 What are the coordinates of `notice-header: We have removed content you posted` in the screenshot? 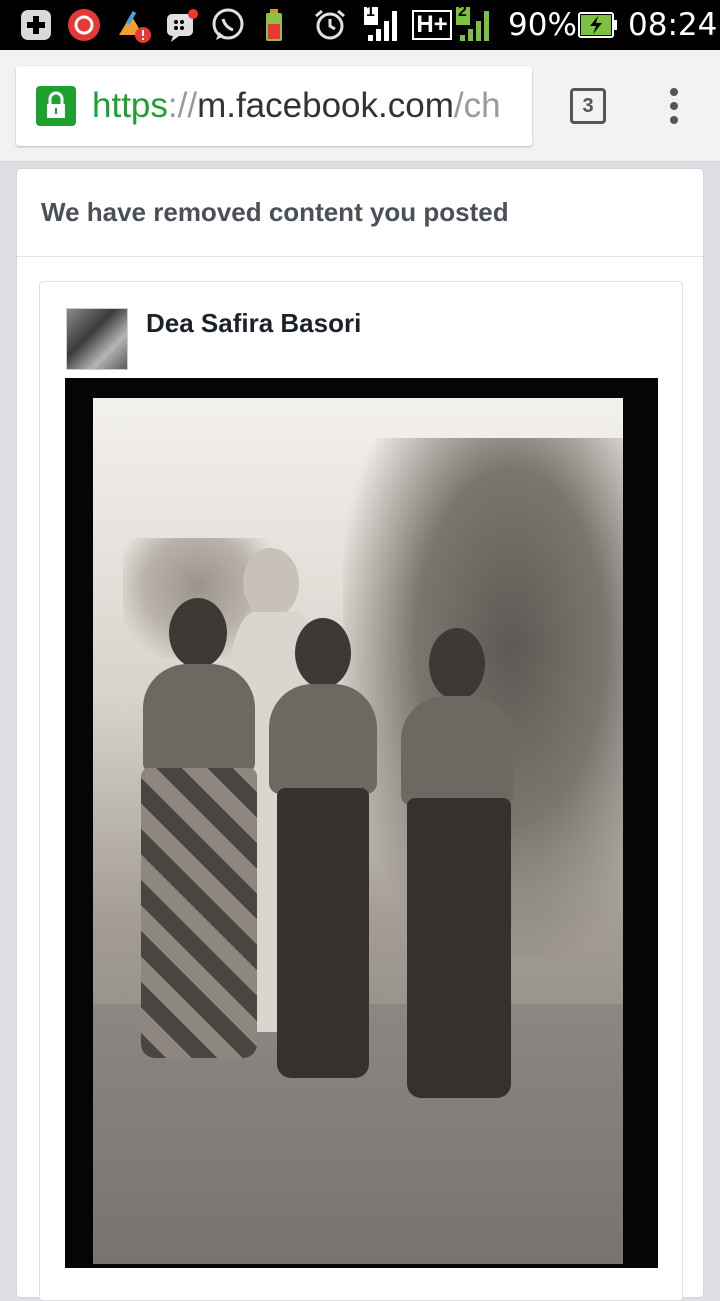 It's located at (360, 213).